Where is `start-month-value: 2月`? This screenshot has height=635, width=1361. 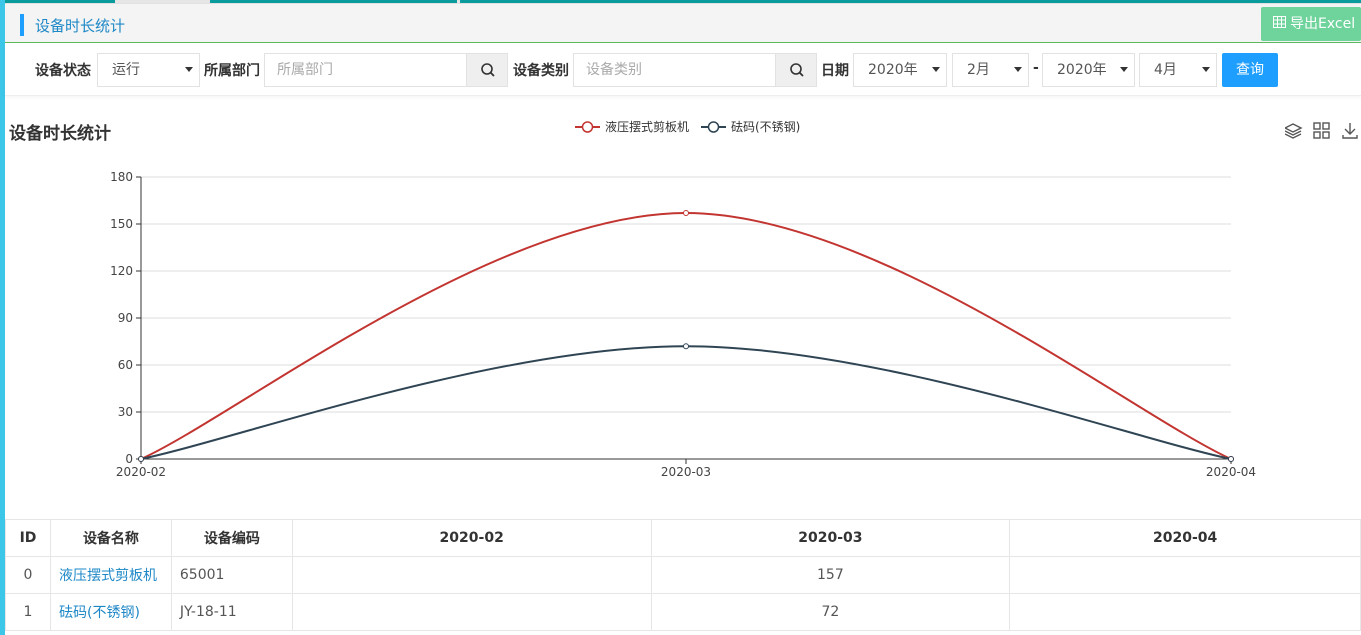
start-month-value: 2月 is located at coordinates (978, 70).